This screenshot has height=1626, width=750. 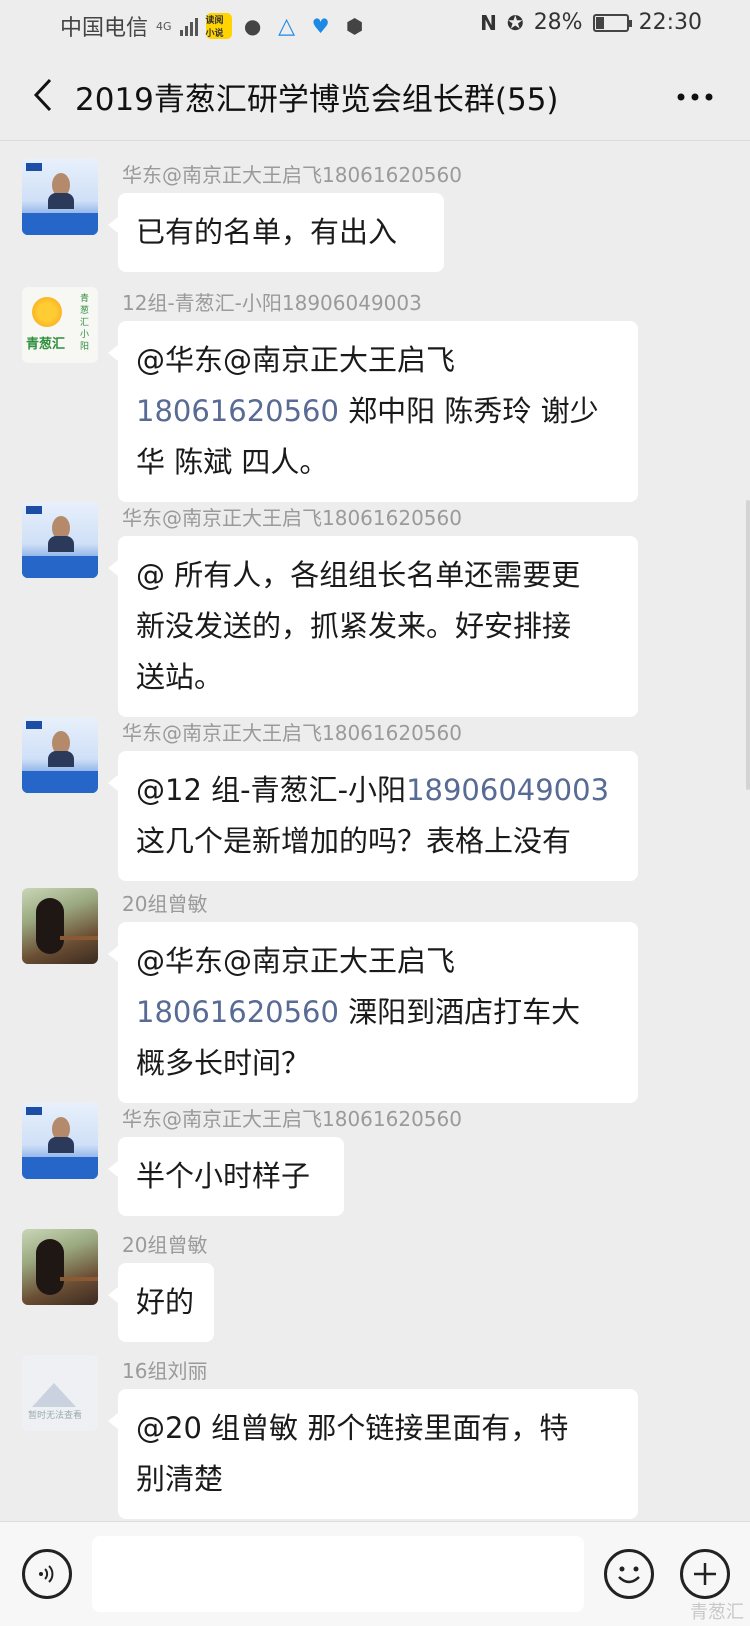 I want to click on avatar-caption: 暂时无法查看, so click(x=55, y=1416).